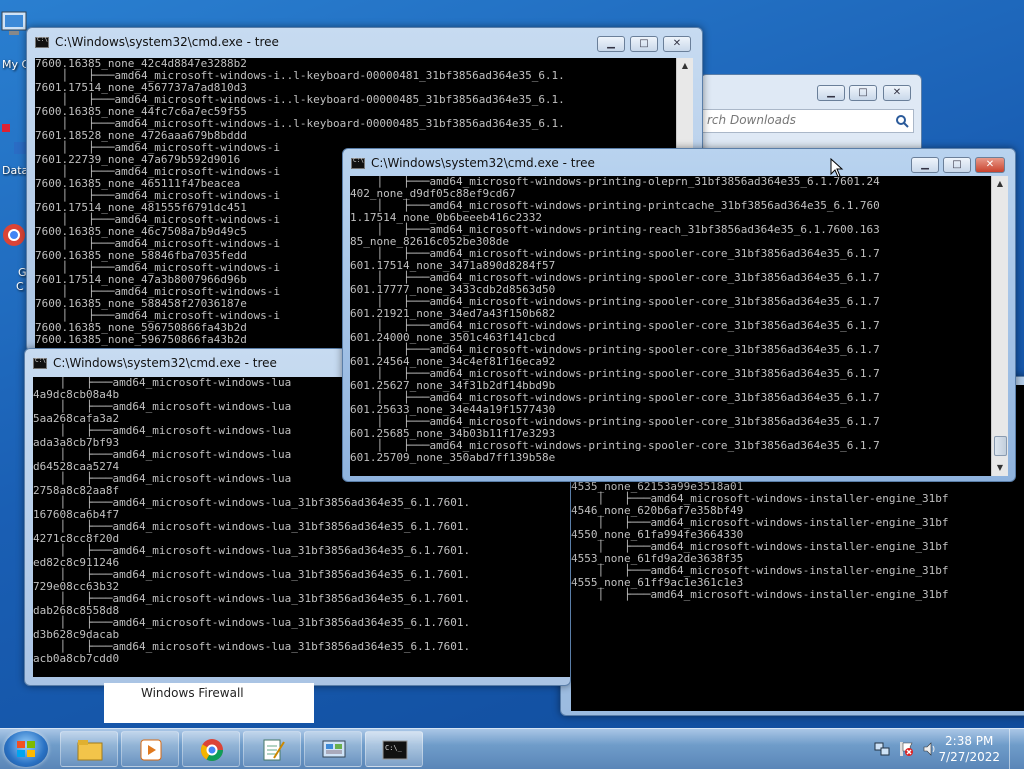 The width and height of the screenshot is (1024, 769). What do you see at coordinates (999, 326) in the screenshot?
I see `cmd4-scrollbar: ▲ ▼` at bounding box center [999, 326].